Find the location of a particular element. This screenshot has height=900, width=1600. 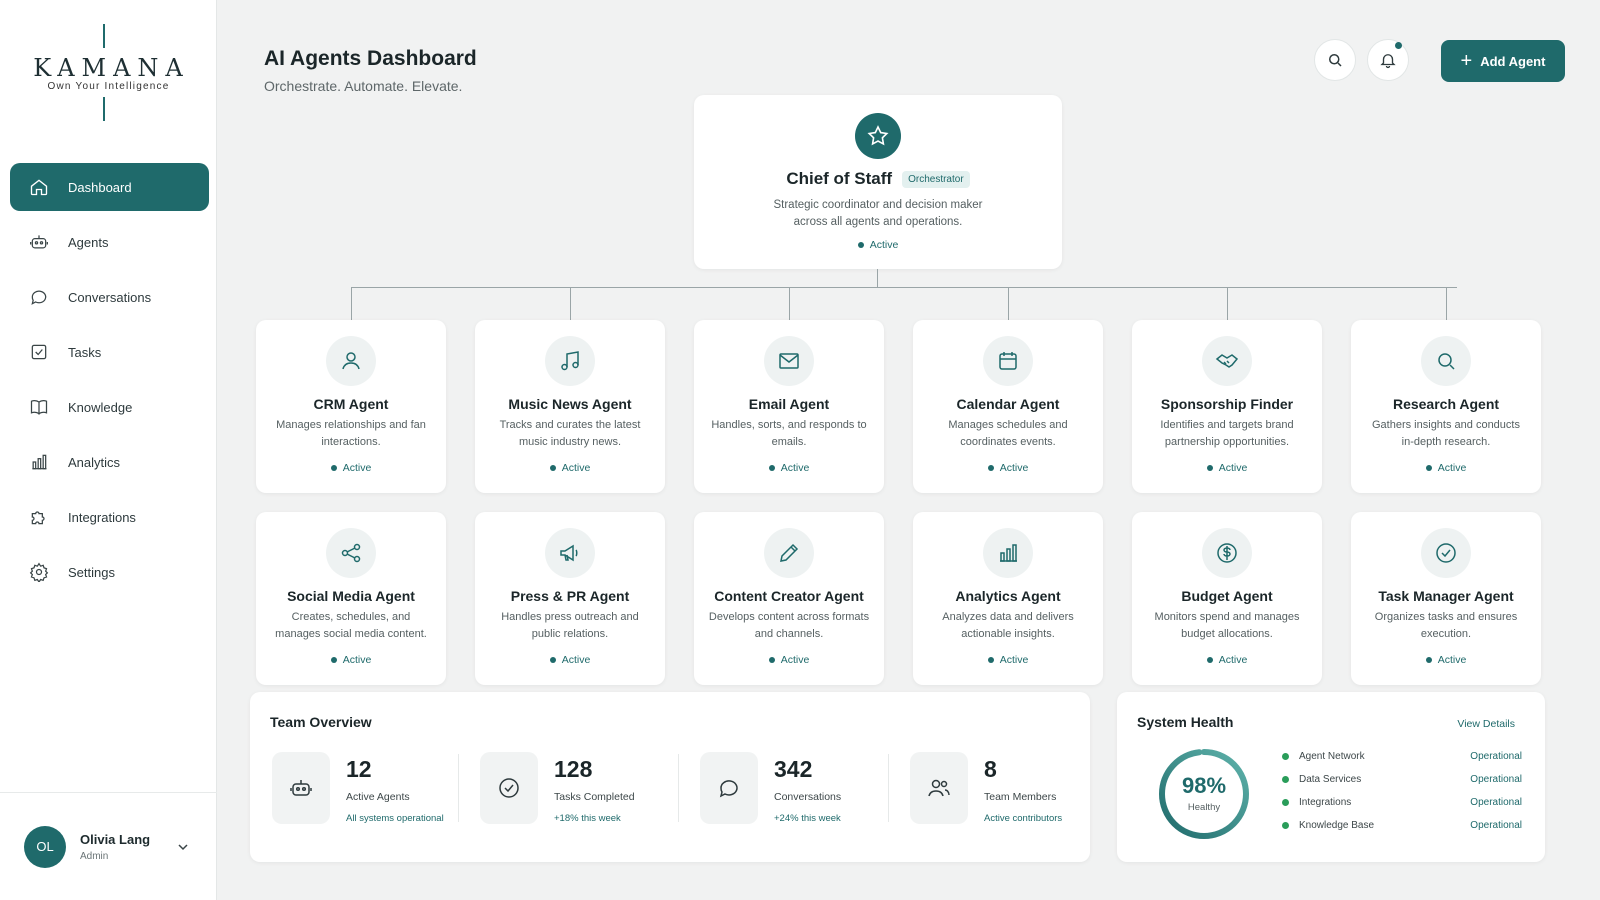

orchestrator-badge: Orchestrator is located at coordinates (936, 179).